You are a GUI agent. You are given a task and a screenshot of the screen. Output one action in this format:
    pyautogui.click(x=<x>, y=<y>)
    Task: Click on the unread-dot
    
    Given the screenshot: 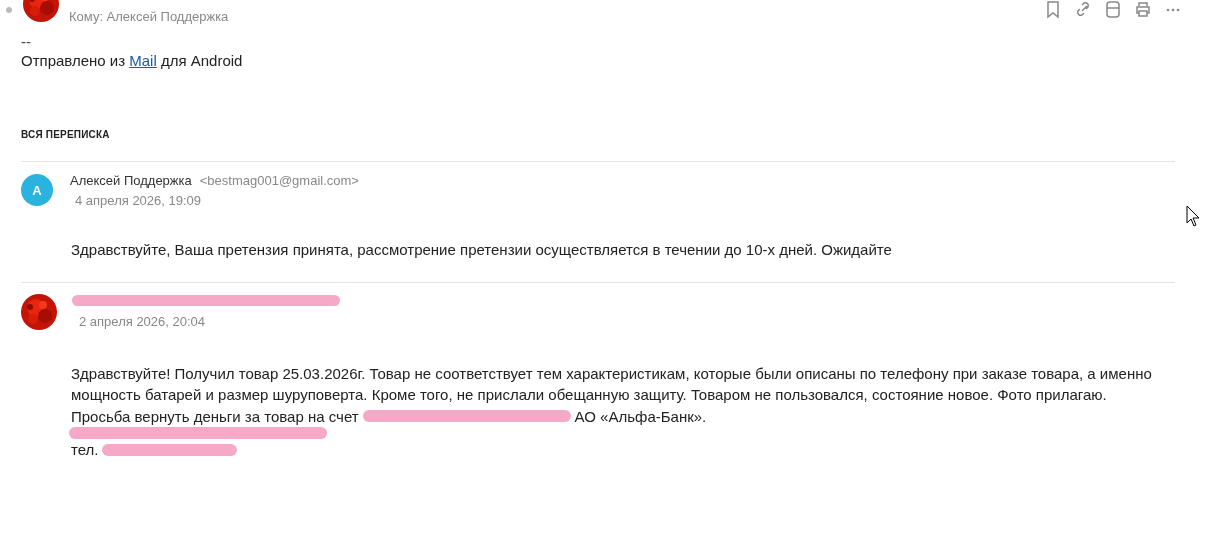 What is the action you would take?
    pyautogui.click(x=9, y=10)
    